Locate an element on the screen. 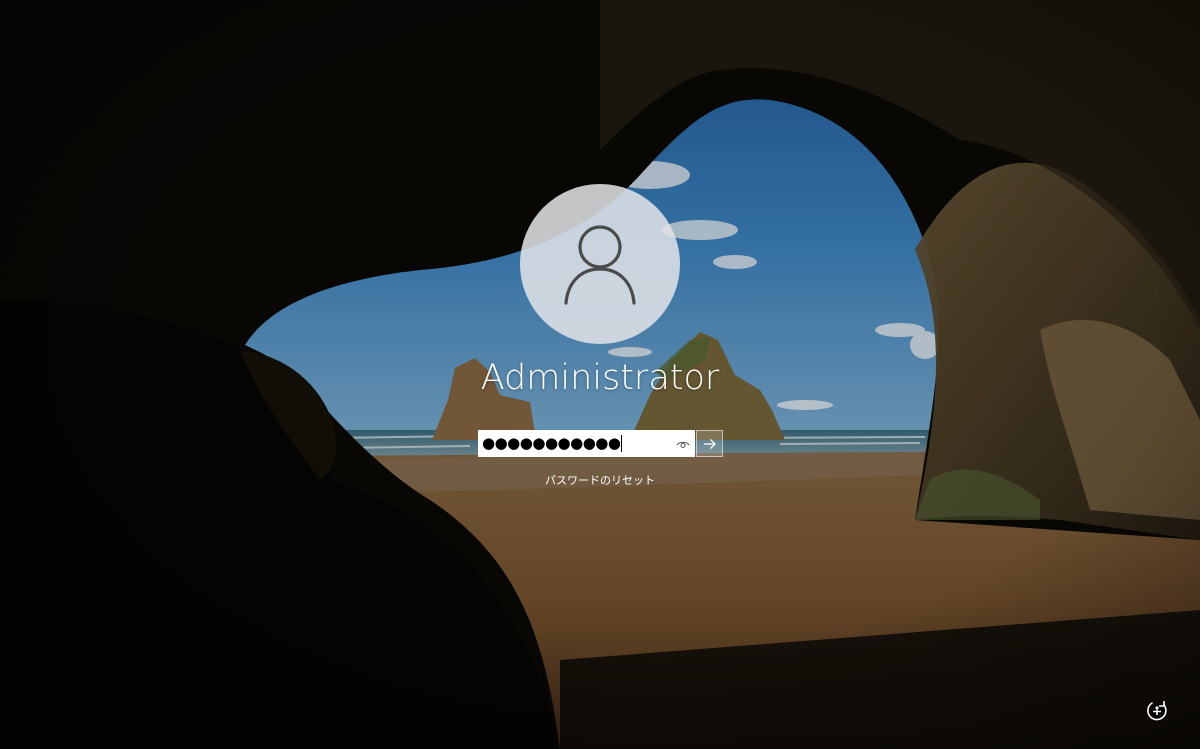  password-row: ●●●●●●●●●●● is located at coordinates (600, 443).